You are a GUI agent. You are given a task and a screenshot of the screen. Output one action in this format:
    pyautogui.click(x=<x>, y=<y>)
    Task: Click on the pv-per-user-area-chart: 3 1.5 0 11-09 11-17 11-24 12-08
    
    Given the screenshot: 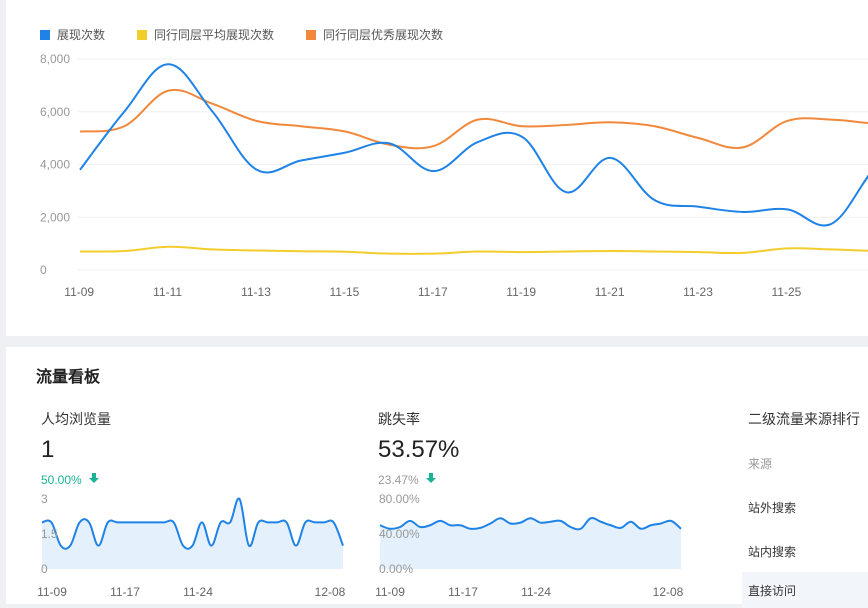 What is the action you would take?
    pyautogui.click(x=191, y=545)
    